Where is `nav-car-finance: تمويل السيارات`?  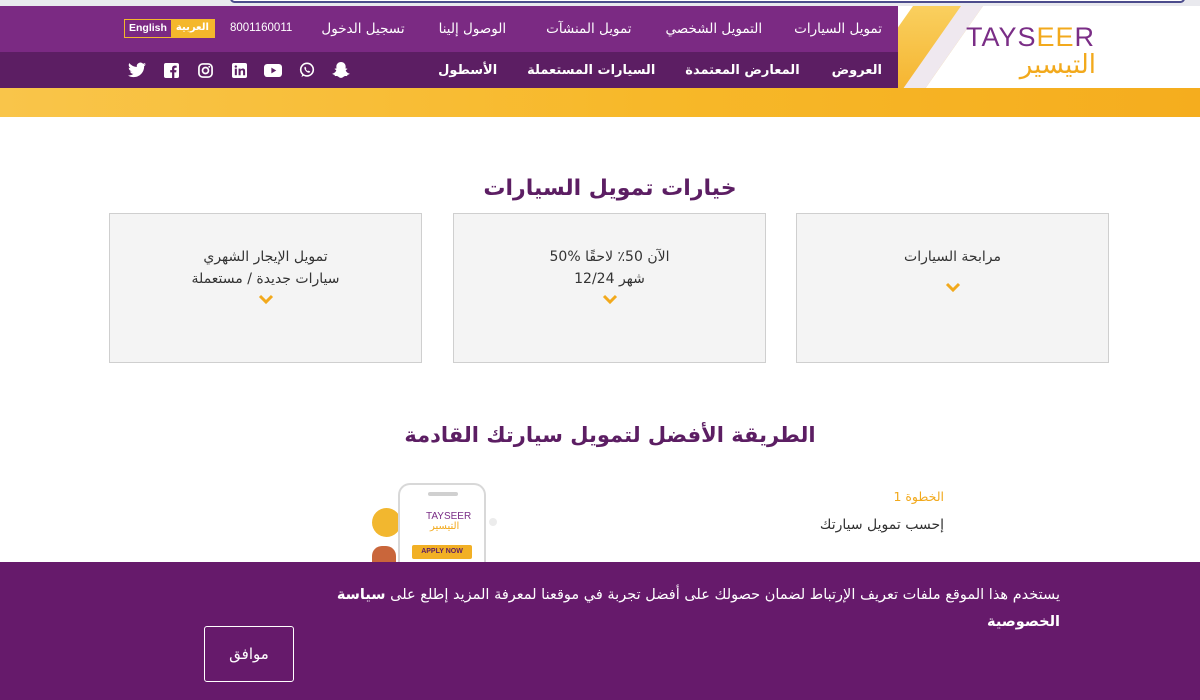 nav-car-finance: تمويل السيارات is located at coordinates (838, 29).